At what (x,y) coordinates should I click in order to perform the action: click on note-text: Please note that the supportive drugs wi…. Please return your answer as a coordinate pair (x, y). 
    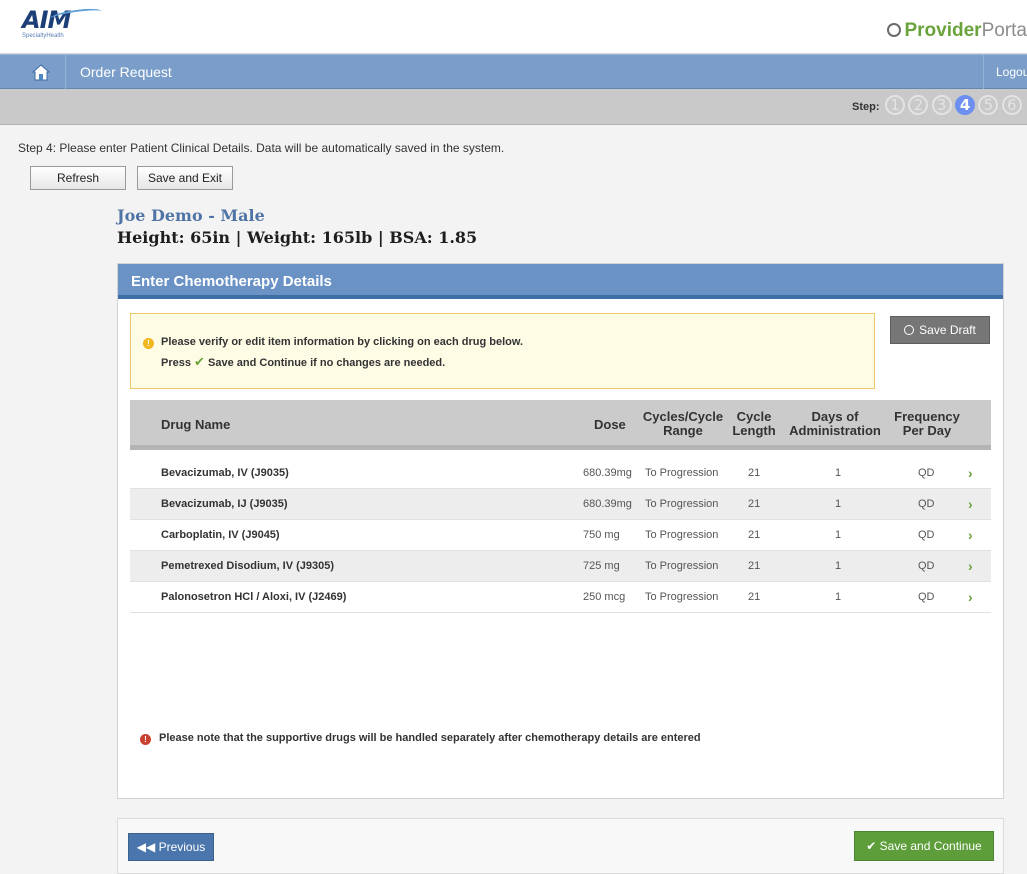
    Looking at the image, I should click on (430, 738).